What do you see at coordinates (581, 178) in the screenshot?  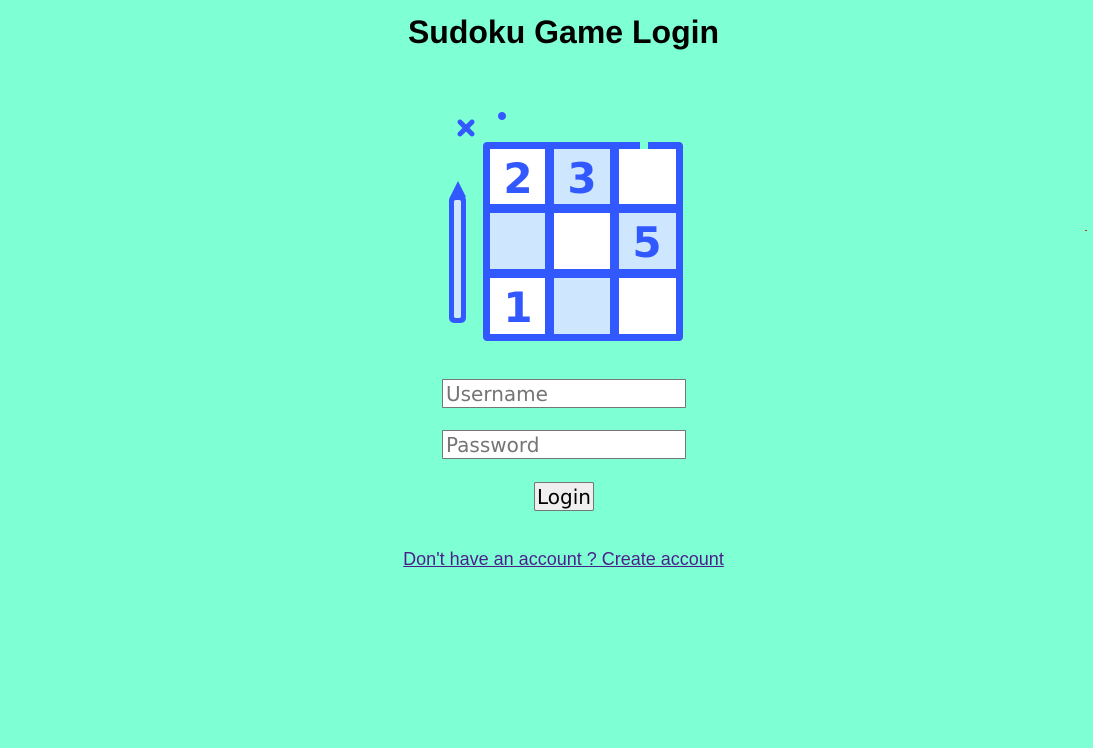 I see `grid-digit-2: 3` at bounding box center [581, 178].